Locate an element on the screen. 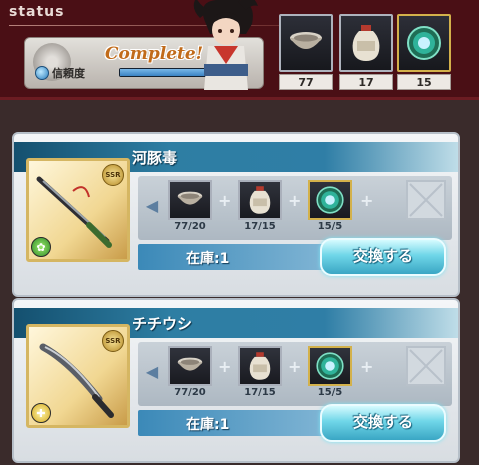  status-item-count: 15 is located at coordinates (424, 82).